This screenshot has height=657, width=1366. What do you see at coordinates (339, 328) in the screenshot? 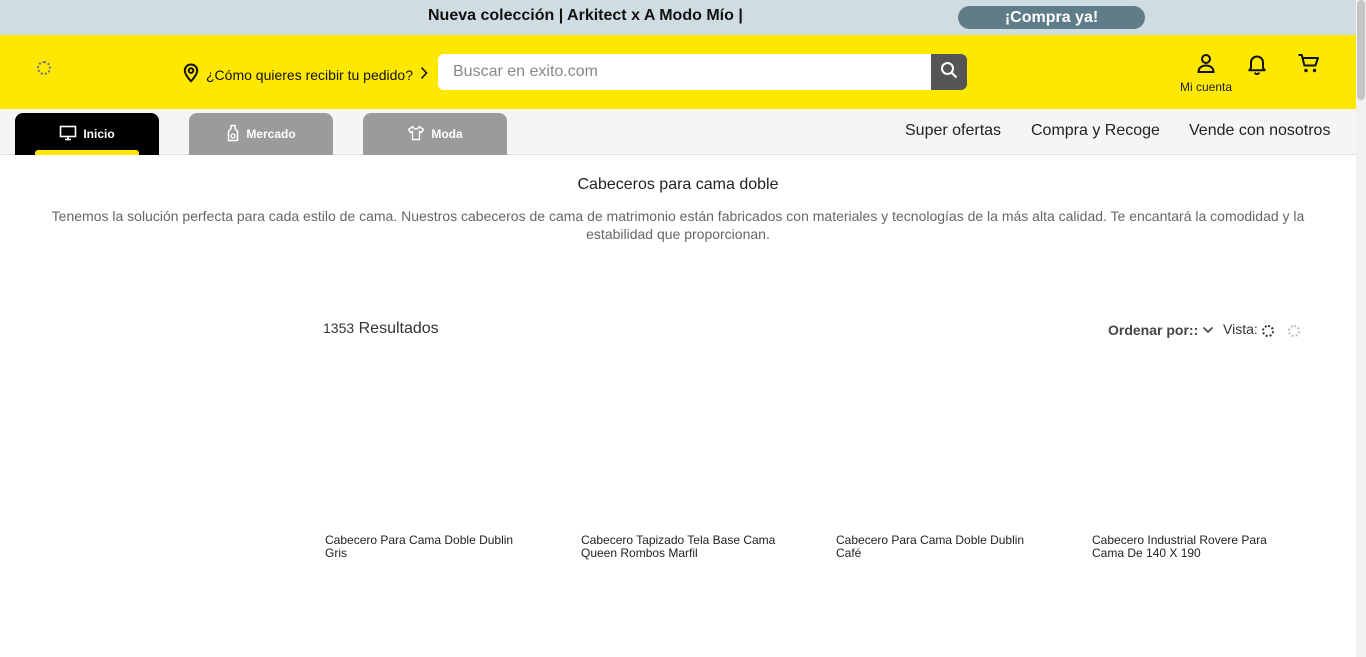
I see `results-number: 1353` at bounding box center [339, 328].